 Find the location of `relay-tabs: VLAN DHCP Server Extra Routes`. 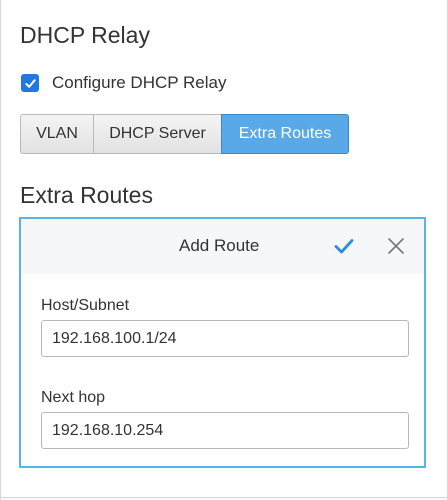

relay-tabs: VLAN DHCP Server Extra Routes is located at coordinates (184, 134).